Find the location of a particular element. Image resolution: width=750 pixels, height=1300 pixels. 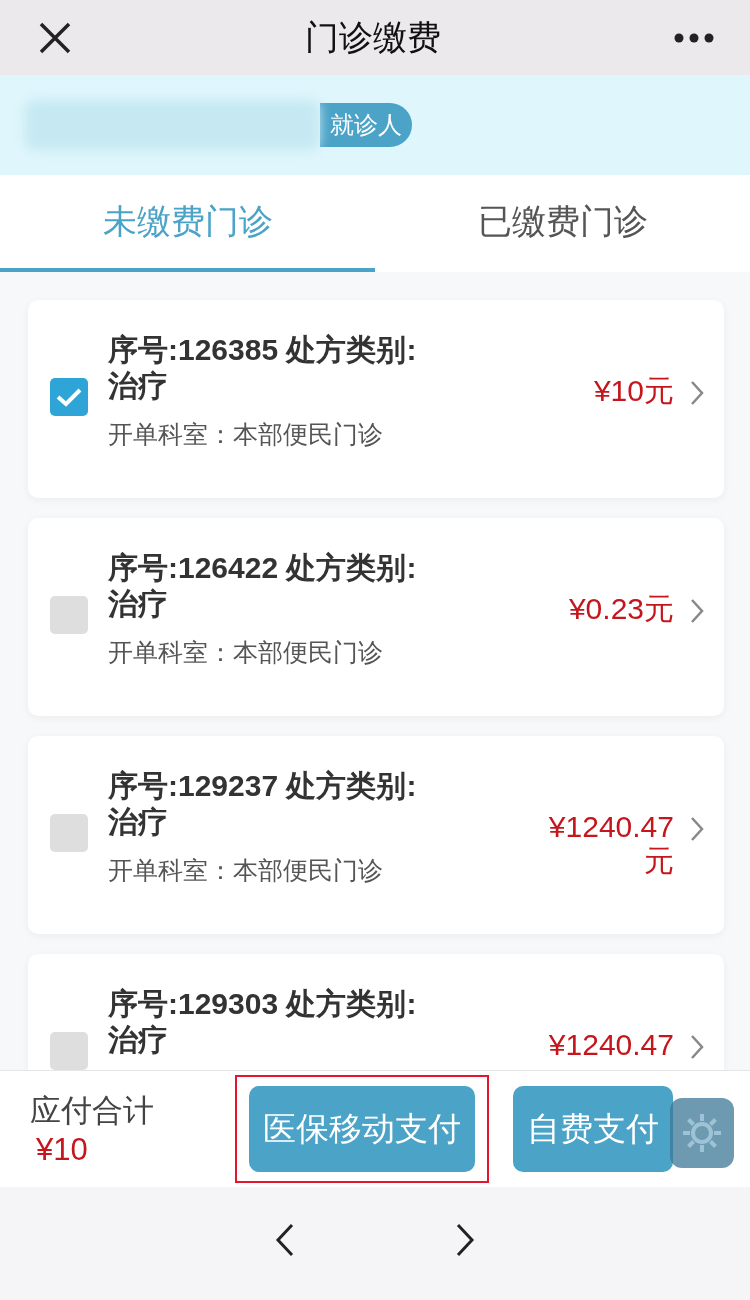

forward-icon is located at coordinates (465, 1239).